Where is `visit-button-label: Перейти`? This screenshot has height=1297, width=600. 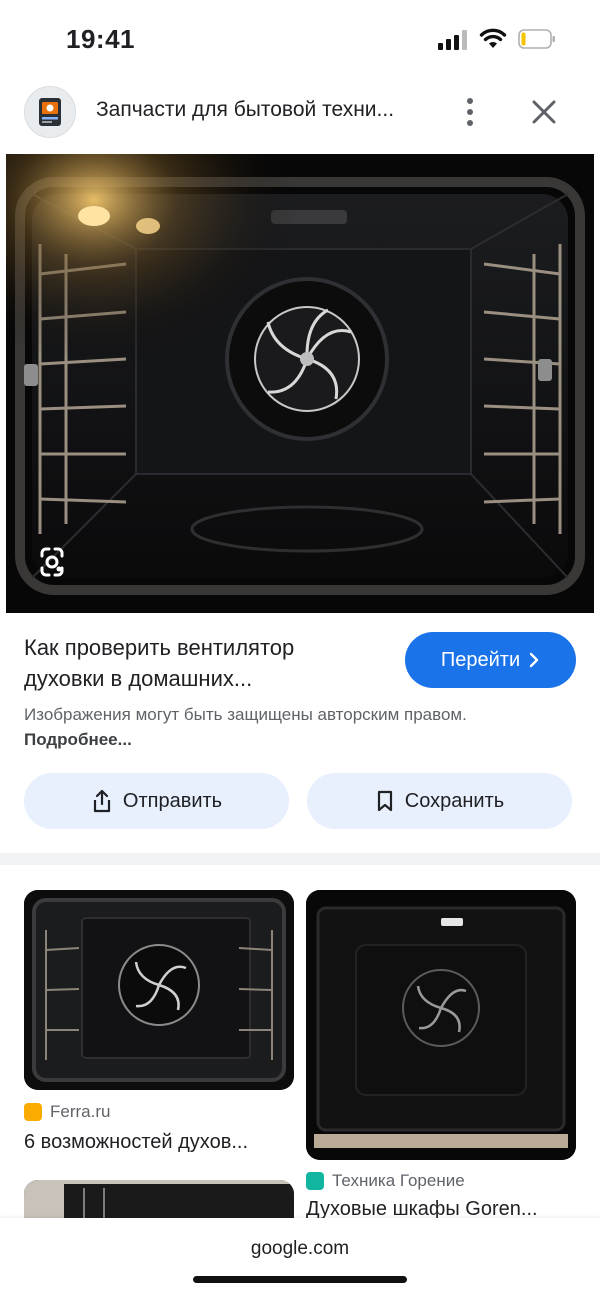
visit-button-label: Перейти is located at coordinates (480, 659).